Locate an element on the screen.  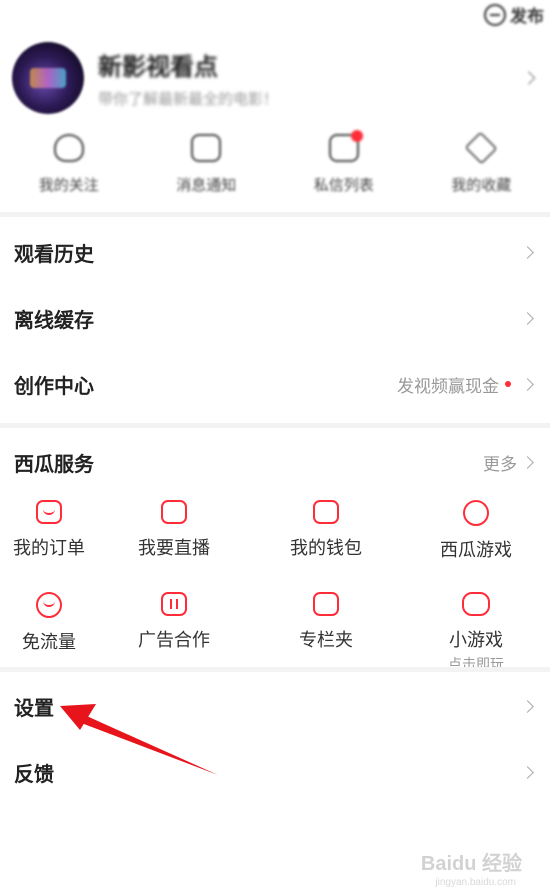
annotation-arrow is located at coordinates (139, 739).